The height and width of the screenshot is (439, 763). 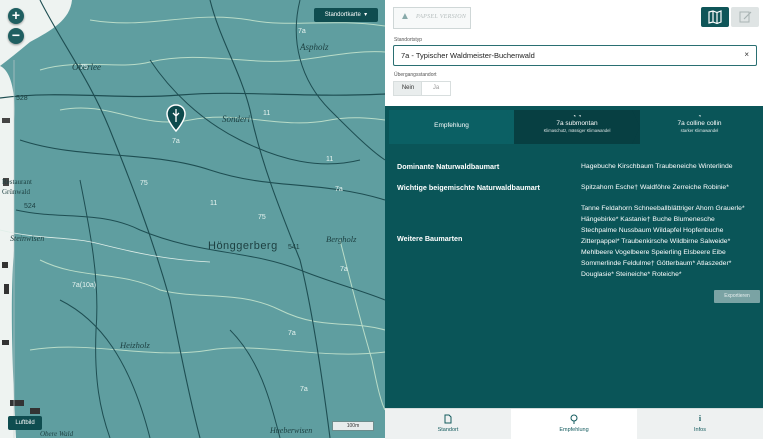 What do you see at coordinates (574, 430) in the screenshot?
I see `nav-label: Empfehlung` at bounding box center [574, 430].